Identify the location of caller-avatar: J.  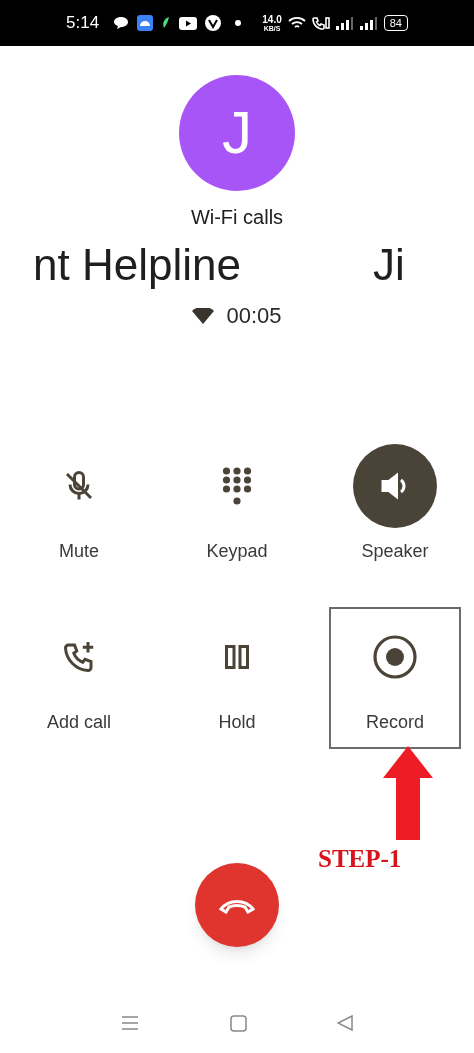
(237, 133).